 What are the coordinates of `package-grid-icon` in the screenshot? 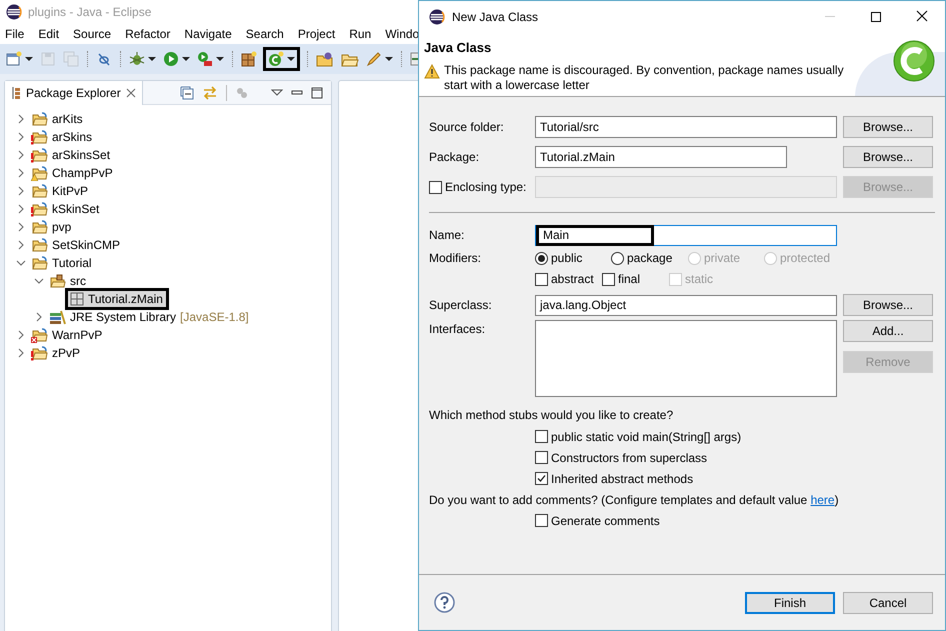 It's located at (77, 299).